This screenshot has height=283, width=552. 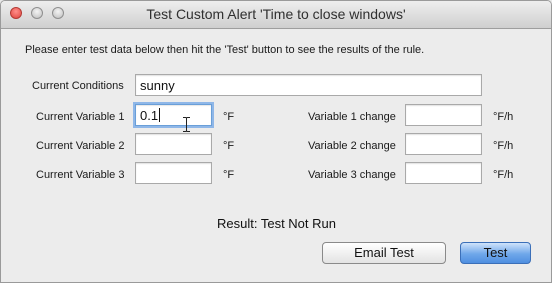 I want to click on variable-3-unit: °F, so click(x=229, y=175).